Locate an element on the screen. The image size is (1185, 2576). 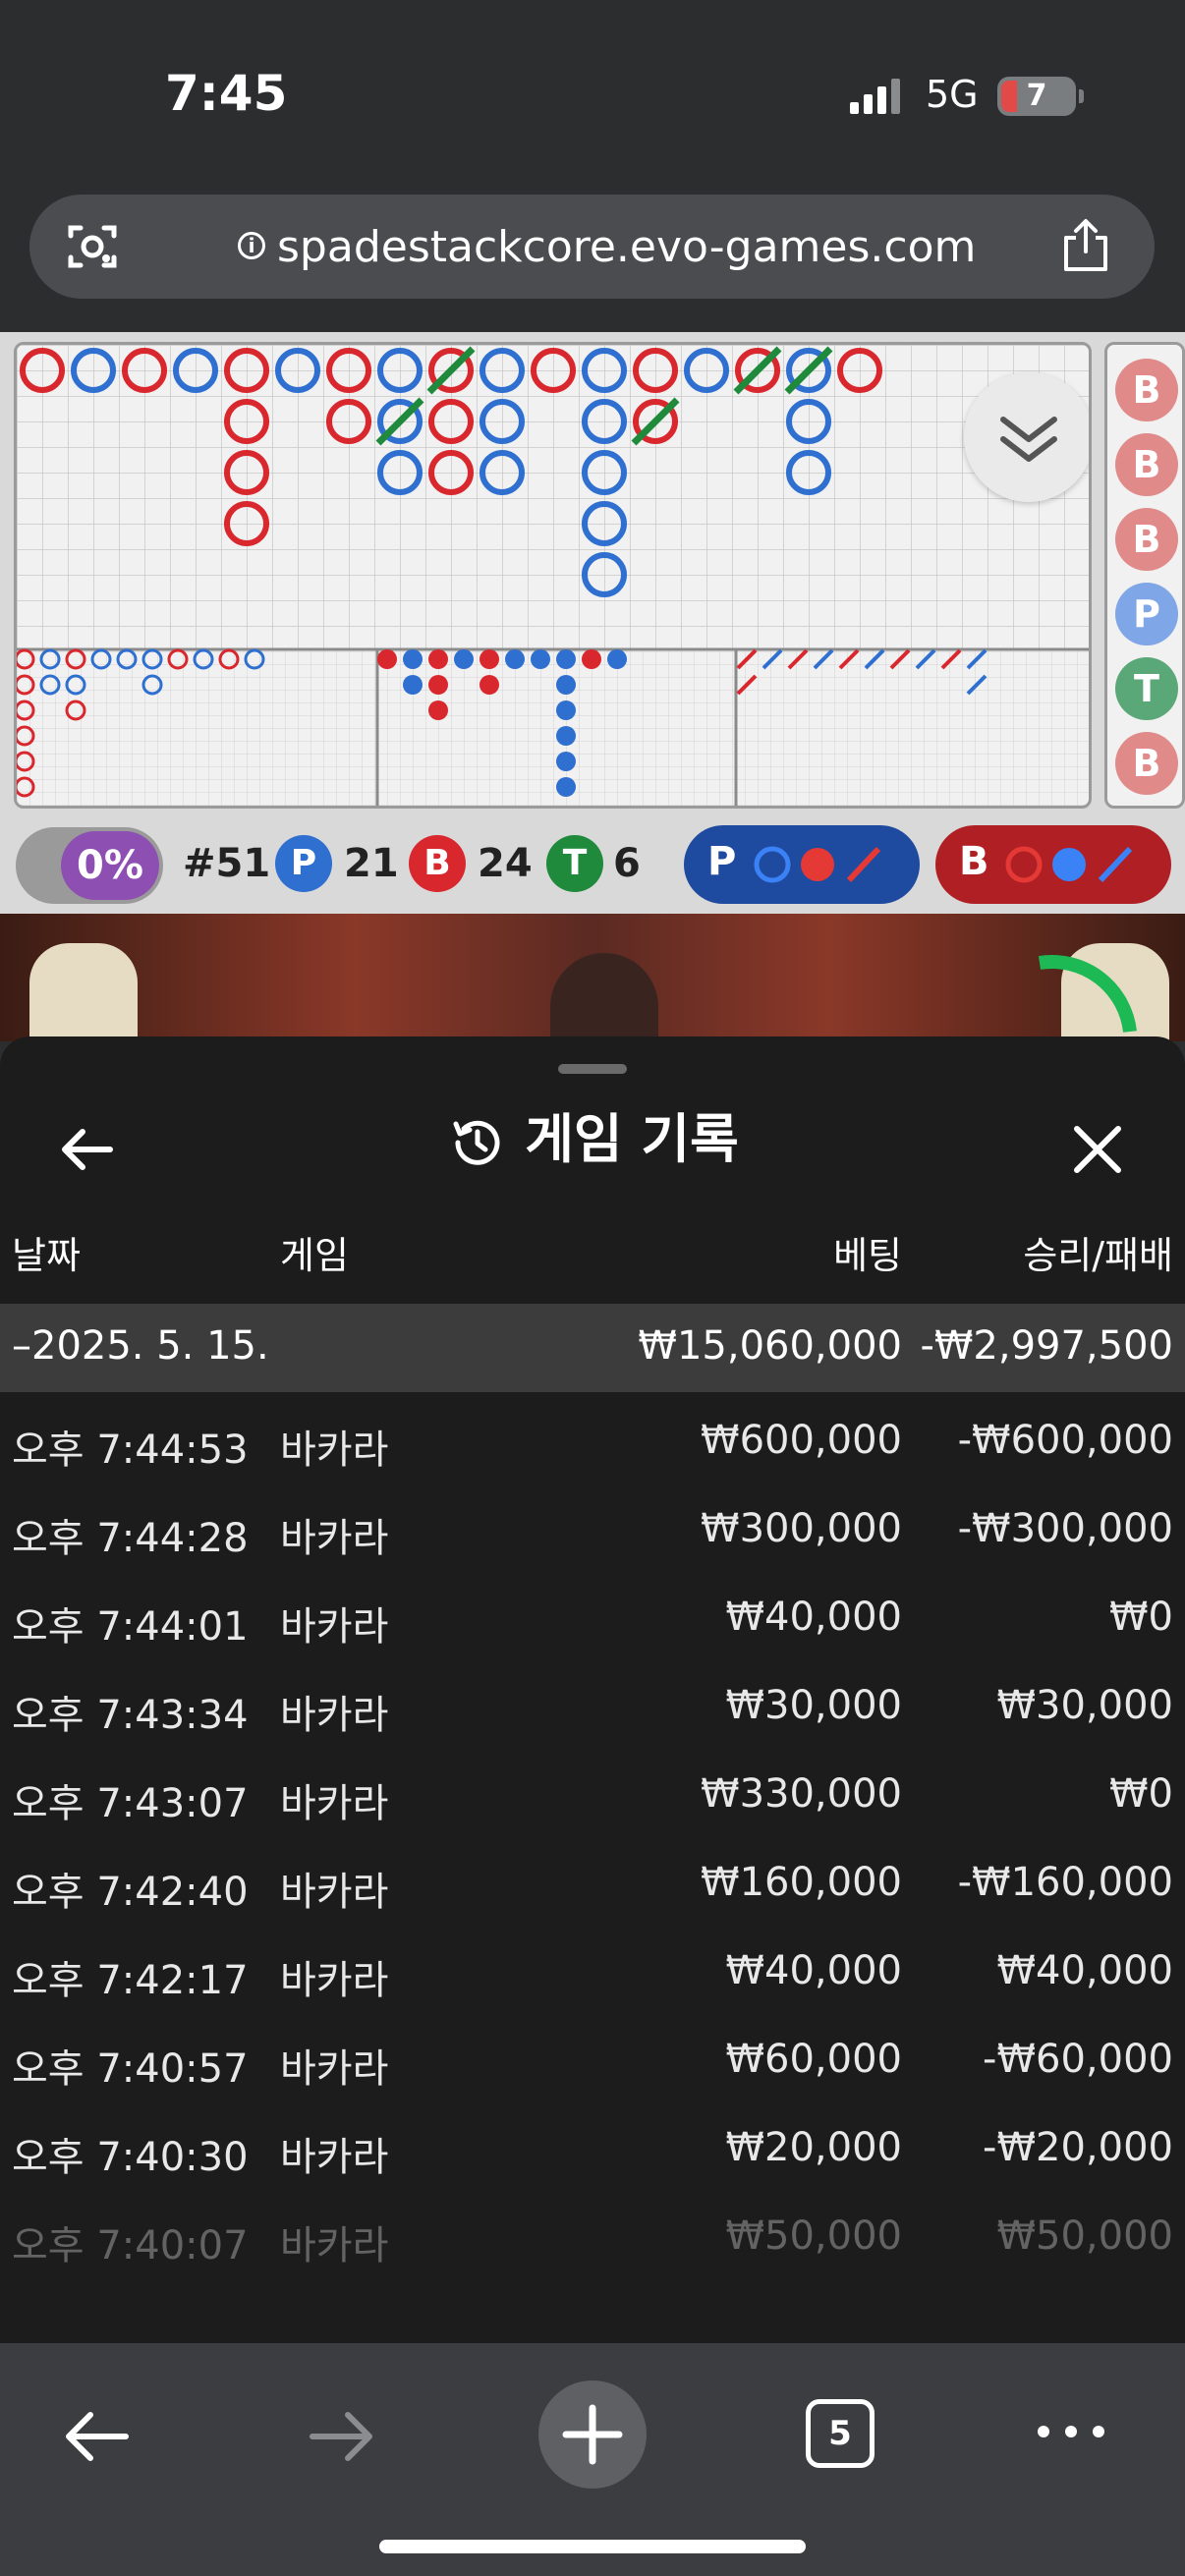
table-row: 오후 7:44:01 바카라 ₩40,000 ₩0 is located at coordinates (592, 1619).